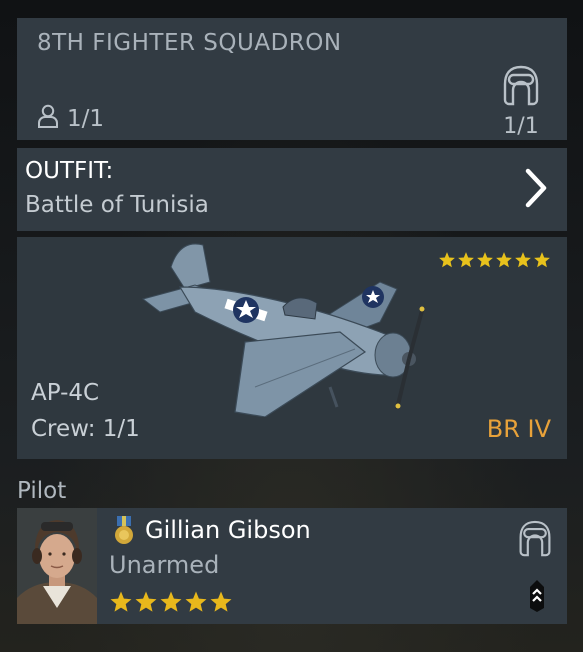 The width and height of the screenshot is (583, 652). Describe the element at coordinates (42, 491) in the screenshot. I see `pilot-section-title: Pilot` at that location.